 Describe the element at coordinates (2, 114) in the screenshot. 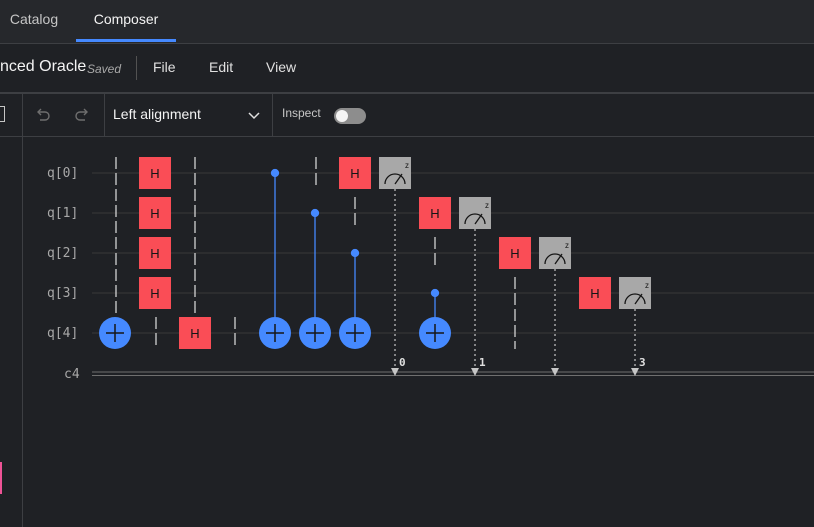

I see `panel-toggle-icon` at that location.